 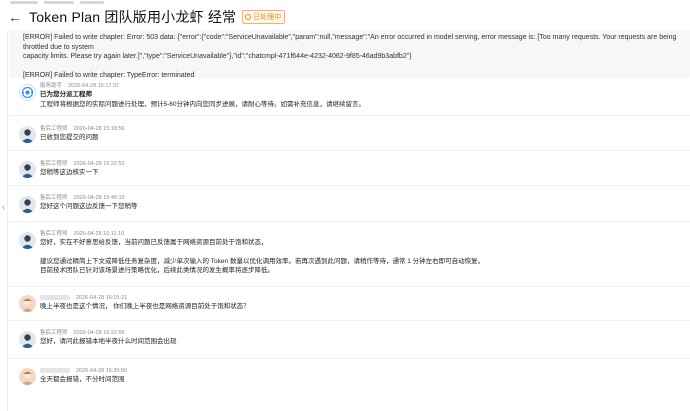 What do you see at coordinates (154, 242) in the screenshot?
I see `message-line: 您好，实在不好意思给反馈，当前问题已反馈属于网络资源目前处于饱和状态，` at bounding box center [154, 242].